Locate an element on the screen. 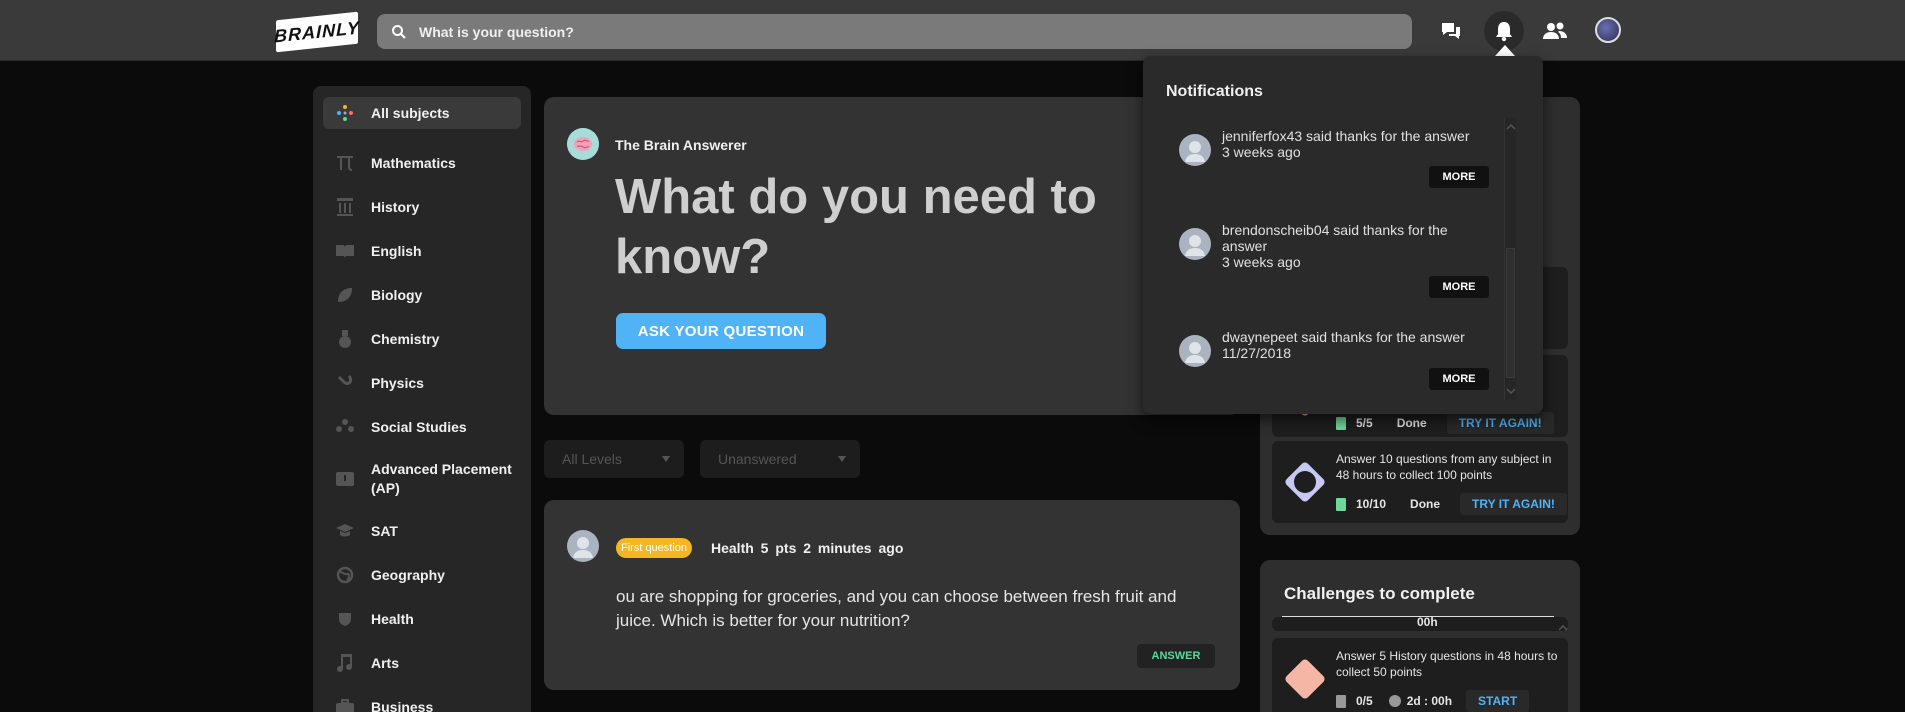 Image resolution: width=1905 pixels, height=712 pixels. sidebar-item-biology: Biology is located at coordinates (422, 295).